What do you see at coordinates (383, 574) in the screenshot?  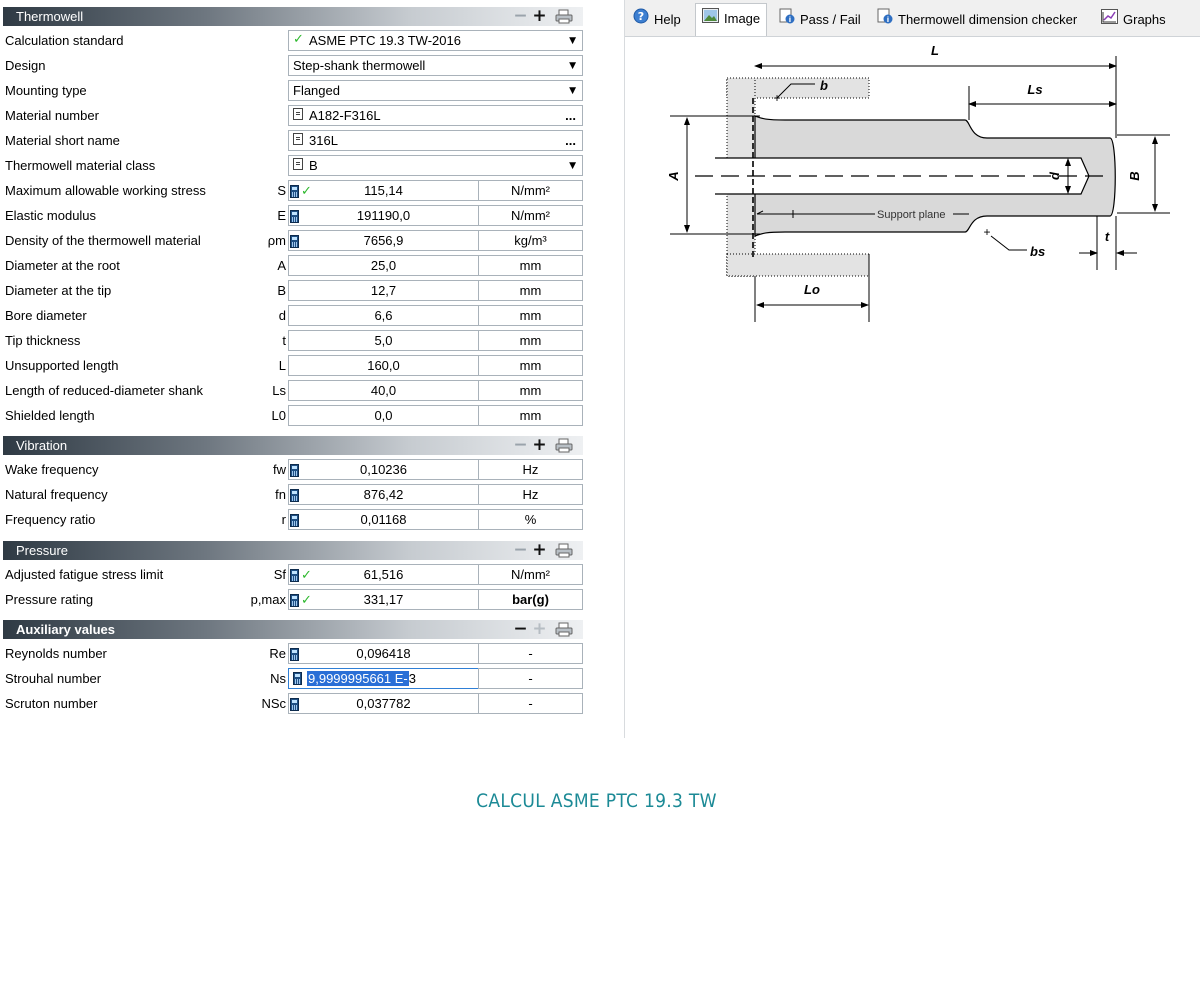 I see `value-field: 61,516` at bounding box center [383, 574].